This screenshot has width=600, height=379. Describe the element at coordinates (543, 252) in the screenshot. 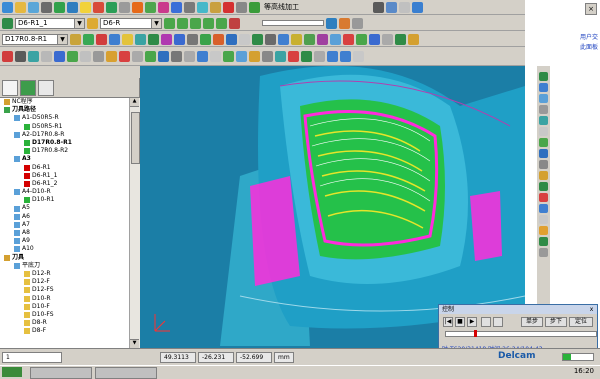

I see `section-icon` at that location.